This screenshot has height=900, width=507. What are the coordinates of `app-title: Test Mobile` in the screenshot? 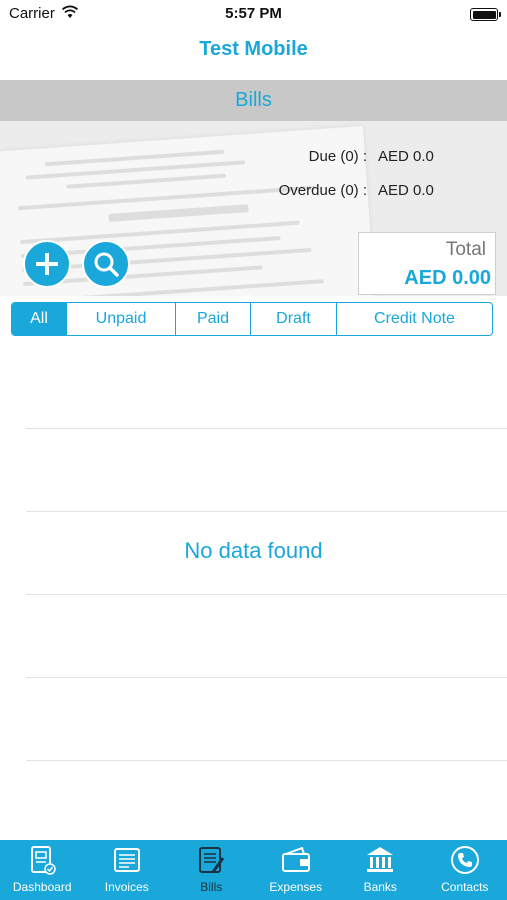 It's located at (253, 49).